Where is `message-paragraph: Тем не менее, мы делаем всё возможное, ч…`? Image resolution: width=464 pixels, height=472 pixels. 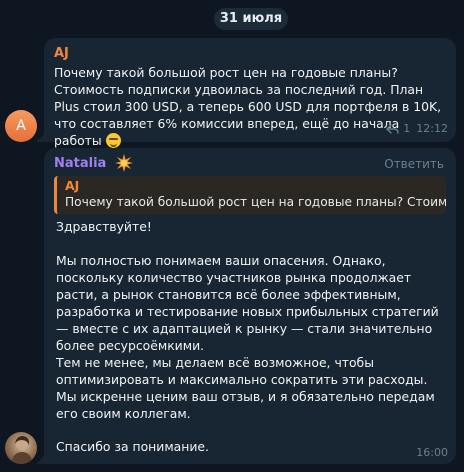 message-paragraph: Тем не менее, мы делаем всё возможное, ч… is located at coordinates (245, 388).